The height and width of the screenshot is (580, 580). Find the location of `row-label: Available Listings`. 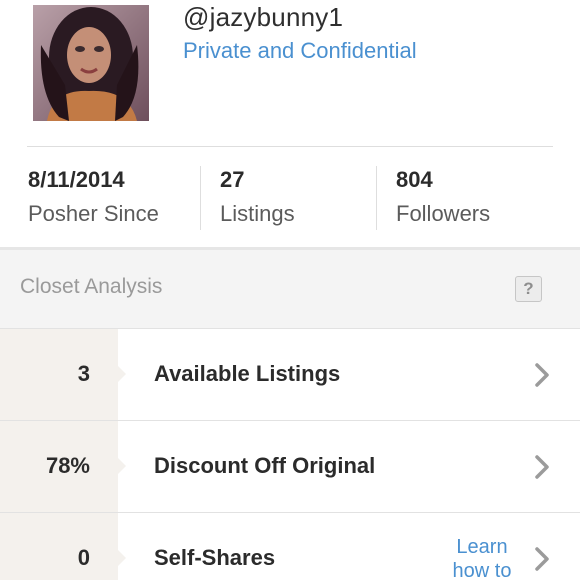

row-label: Available Listings is located at coordinates (247, 373).